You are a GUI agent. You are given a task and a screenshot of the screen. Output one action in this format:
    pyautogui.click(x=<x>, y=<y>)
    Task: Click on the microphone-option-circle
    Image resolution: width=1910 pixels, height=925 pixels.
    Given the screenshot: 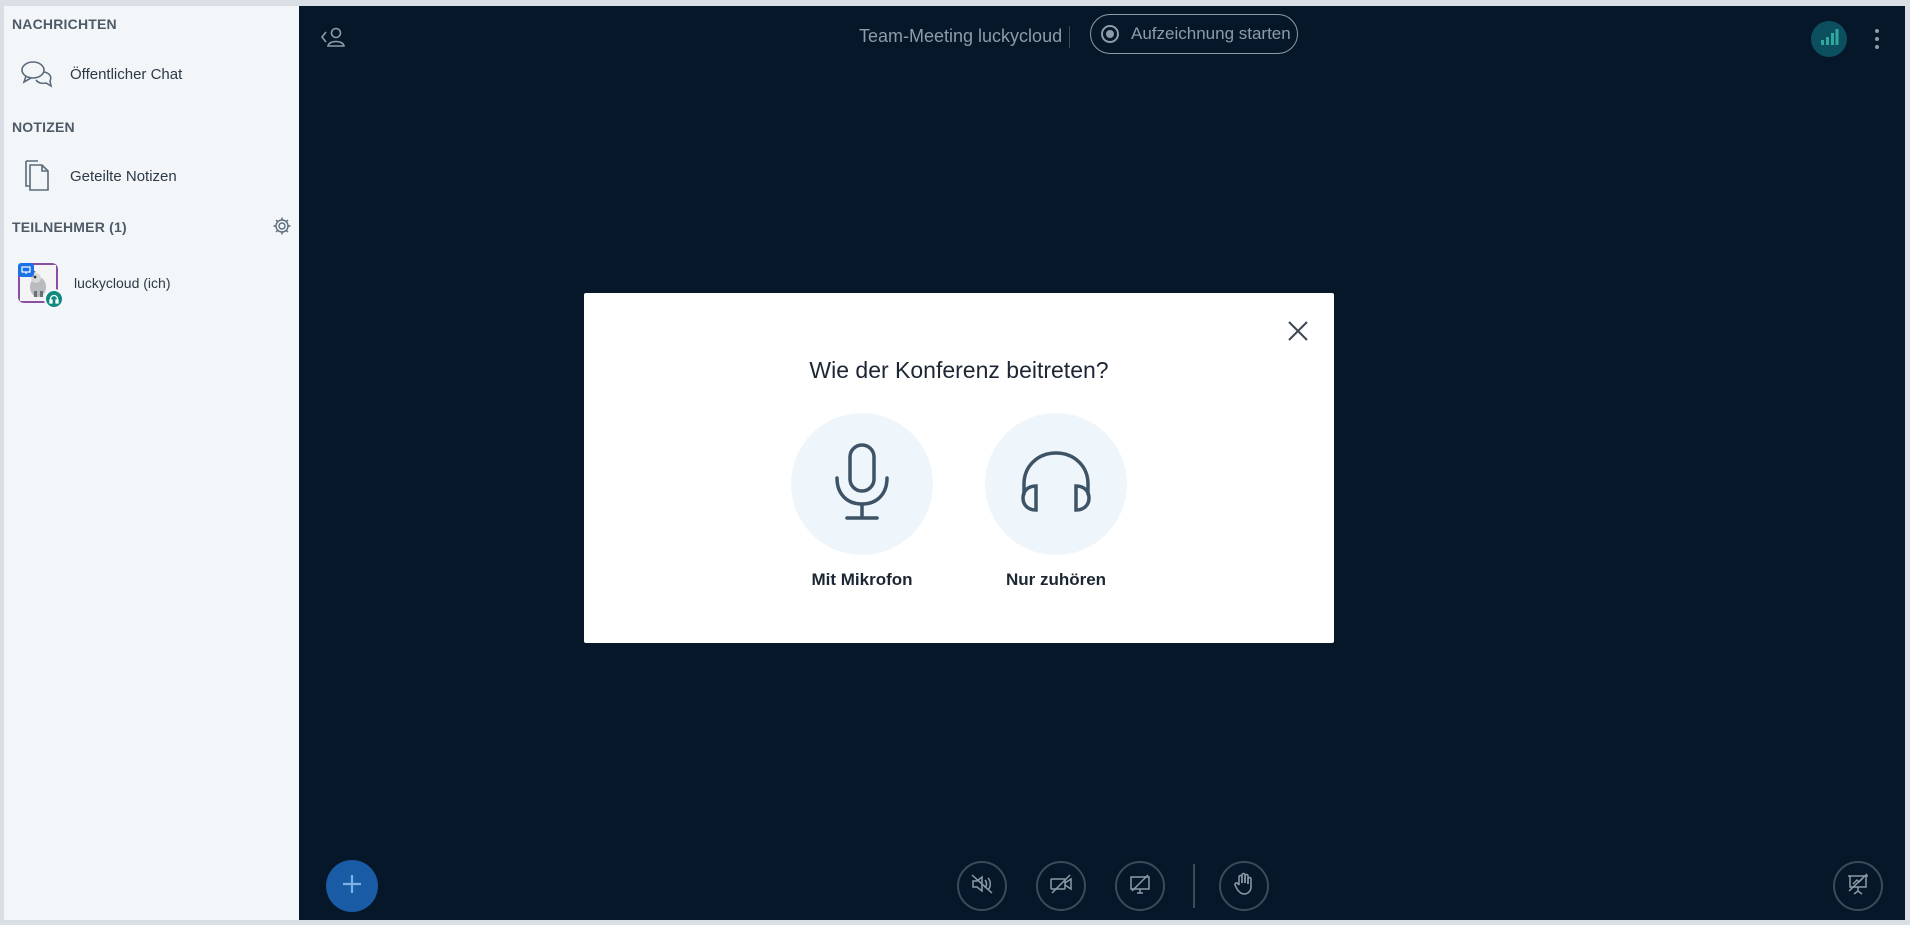 What is the action you would take?
    pyautogui.click(x=862, y=484)
    